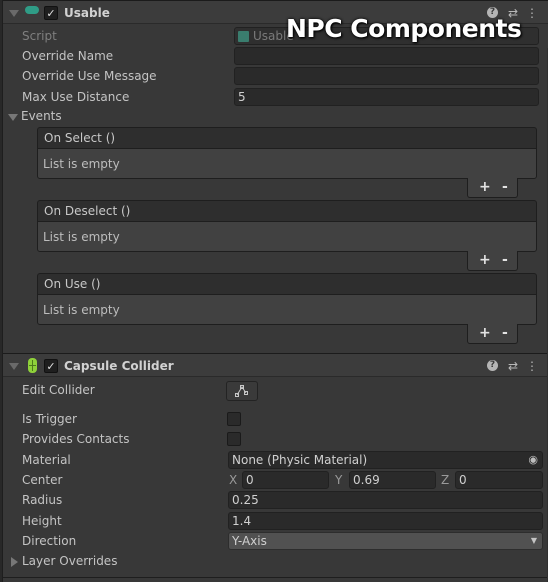 The height and width of the screenshot is (582, 548). What do you see at coordinates (39, 36) in the screenshot?
I see `script-label: Script` at bounding box center [39, 36].